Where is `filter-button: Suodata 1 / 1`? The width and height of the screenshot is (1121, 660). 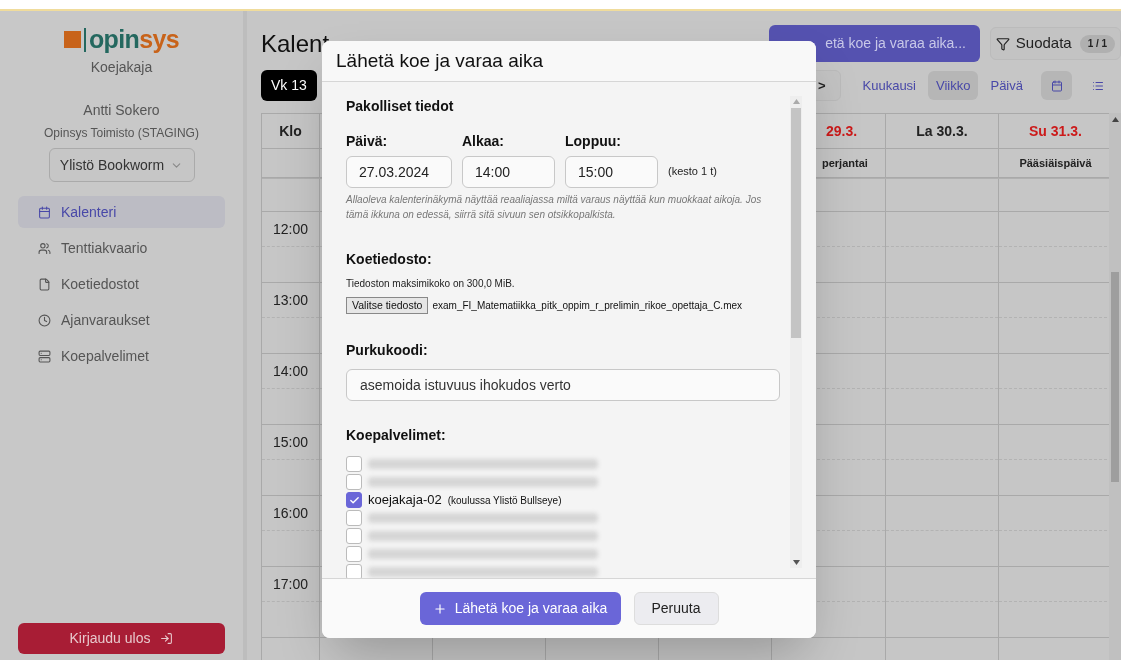 filter-button: Suodata 1 / 1 is located at coordinates (1055, 43).